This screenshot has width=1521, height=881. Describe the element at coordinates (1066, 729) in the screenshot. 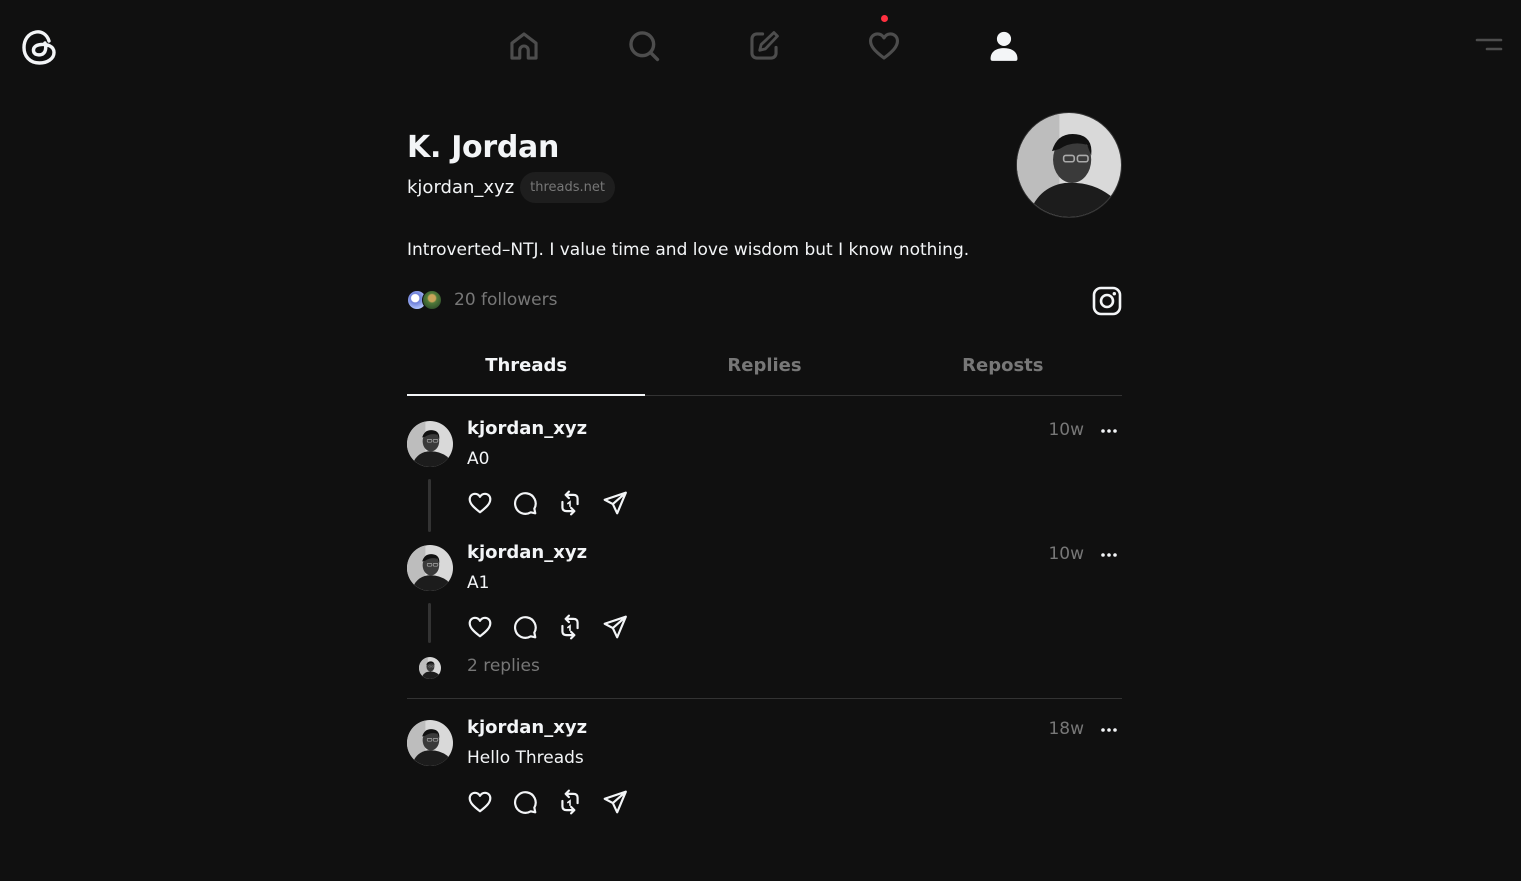

I see `post-time: 18w` at that location.